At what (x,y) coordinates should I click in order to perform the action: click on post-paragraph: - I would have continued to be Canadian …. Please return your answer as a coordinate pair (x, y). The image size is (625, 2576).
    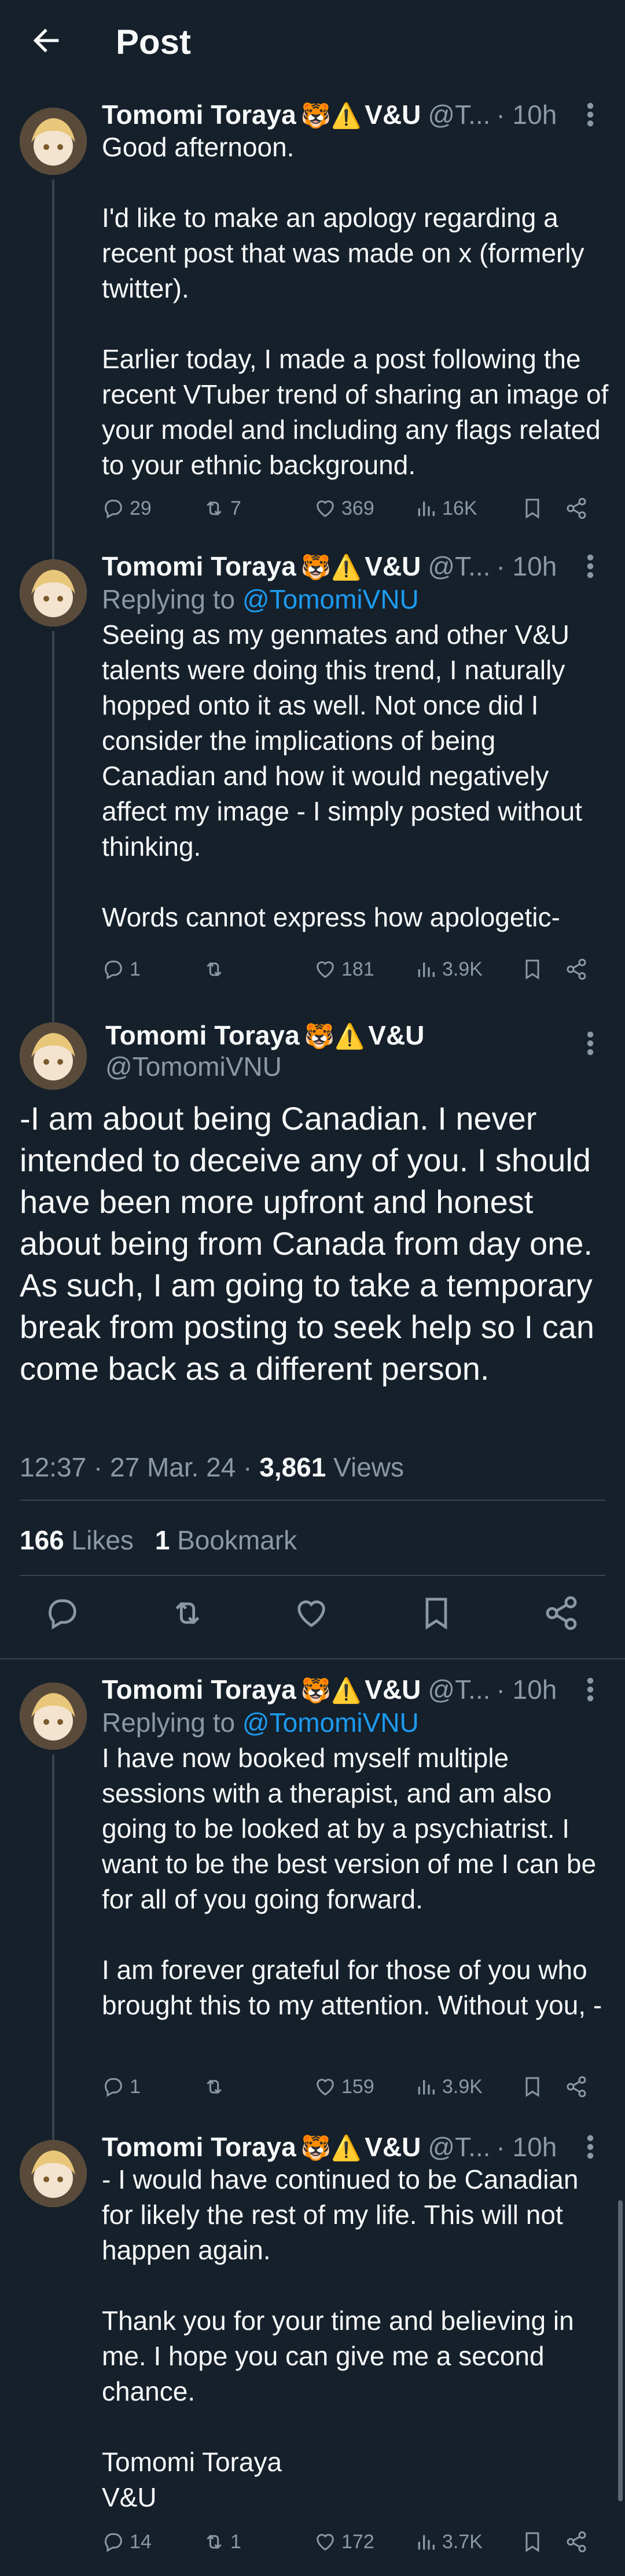
    Looking at the image, I should click on (340, 2214).